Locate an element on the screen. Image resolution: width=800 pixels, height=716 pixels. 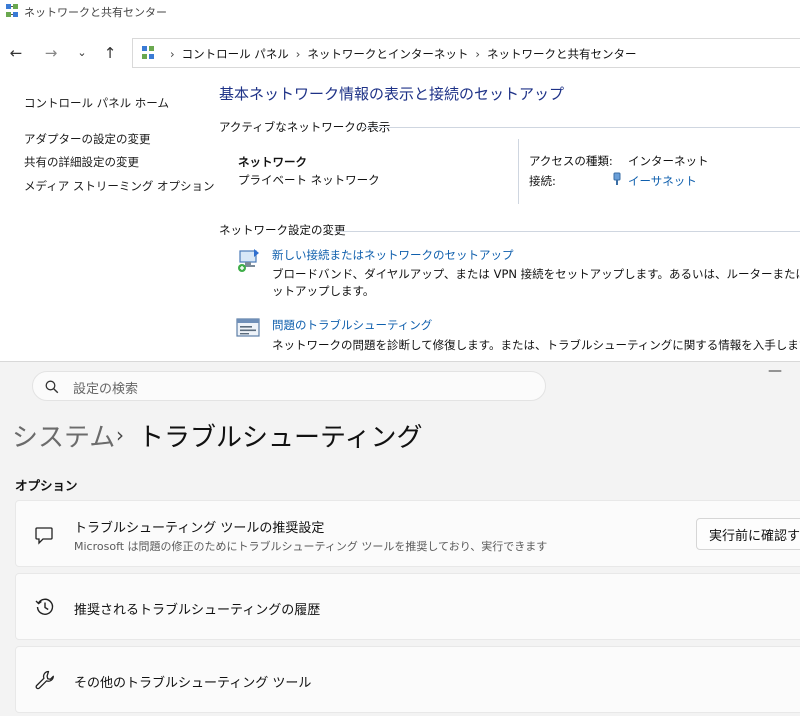
back-arrow-icon: ← is located at coordinates (16, 53).